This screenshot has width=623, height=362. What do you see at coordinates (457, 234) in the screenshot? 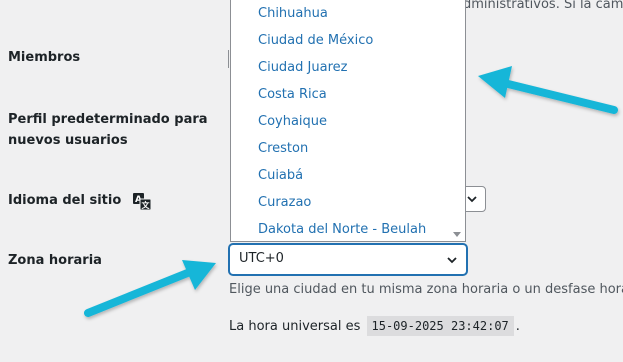
I see `scroll-down-icon` at bounding box center [457, 234].